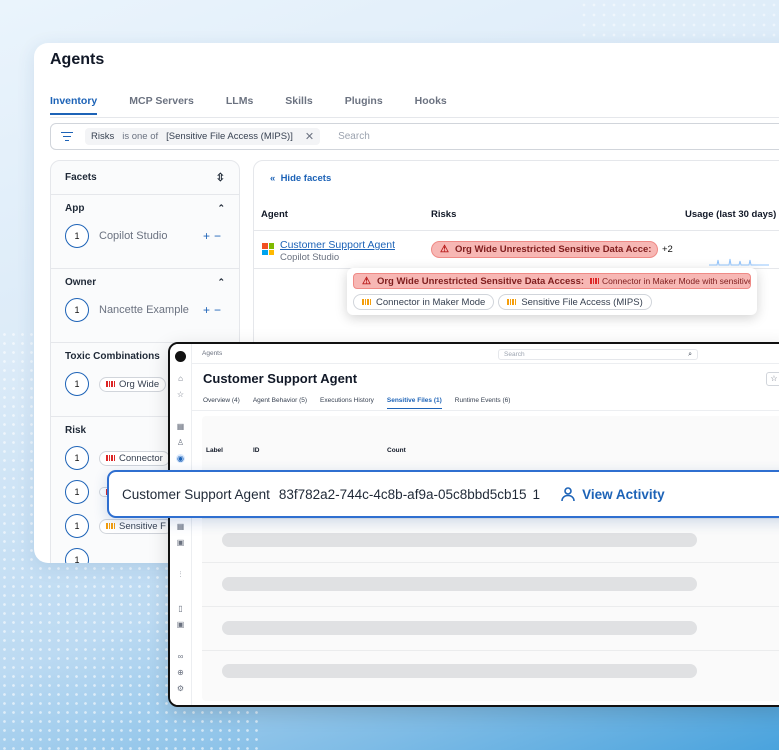 Image resolution: width=779 pixels, height=750 pixels. What do you see at coordinates (75, 208) in the screenshot?
I see `facet-section-title: App` at bounding box center [75, 208].